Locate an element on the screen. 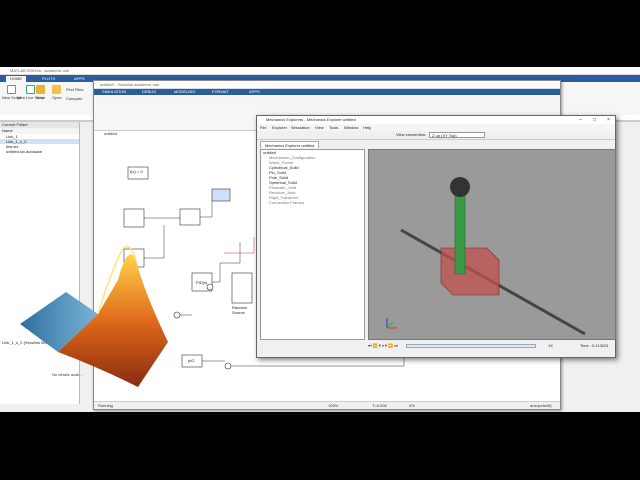 The height and width of the screenshot is (480, 640). menu-file: File is located at coordinates (263, 127).